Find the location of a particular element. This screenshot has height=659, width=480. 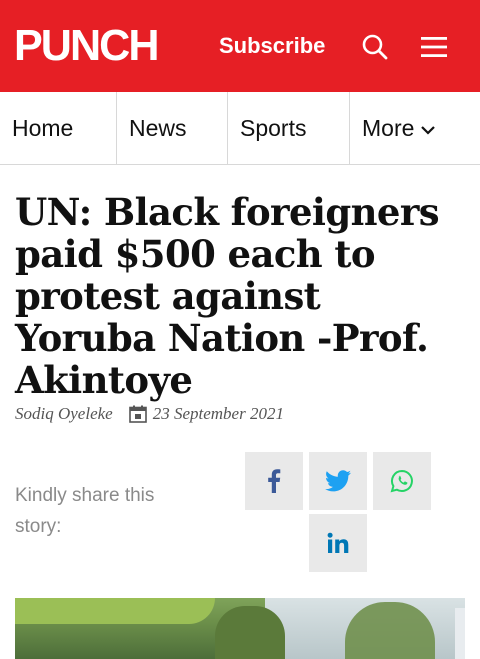

hero-tree is located at coordinates (250, 632).